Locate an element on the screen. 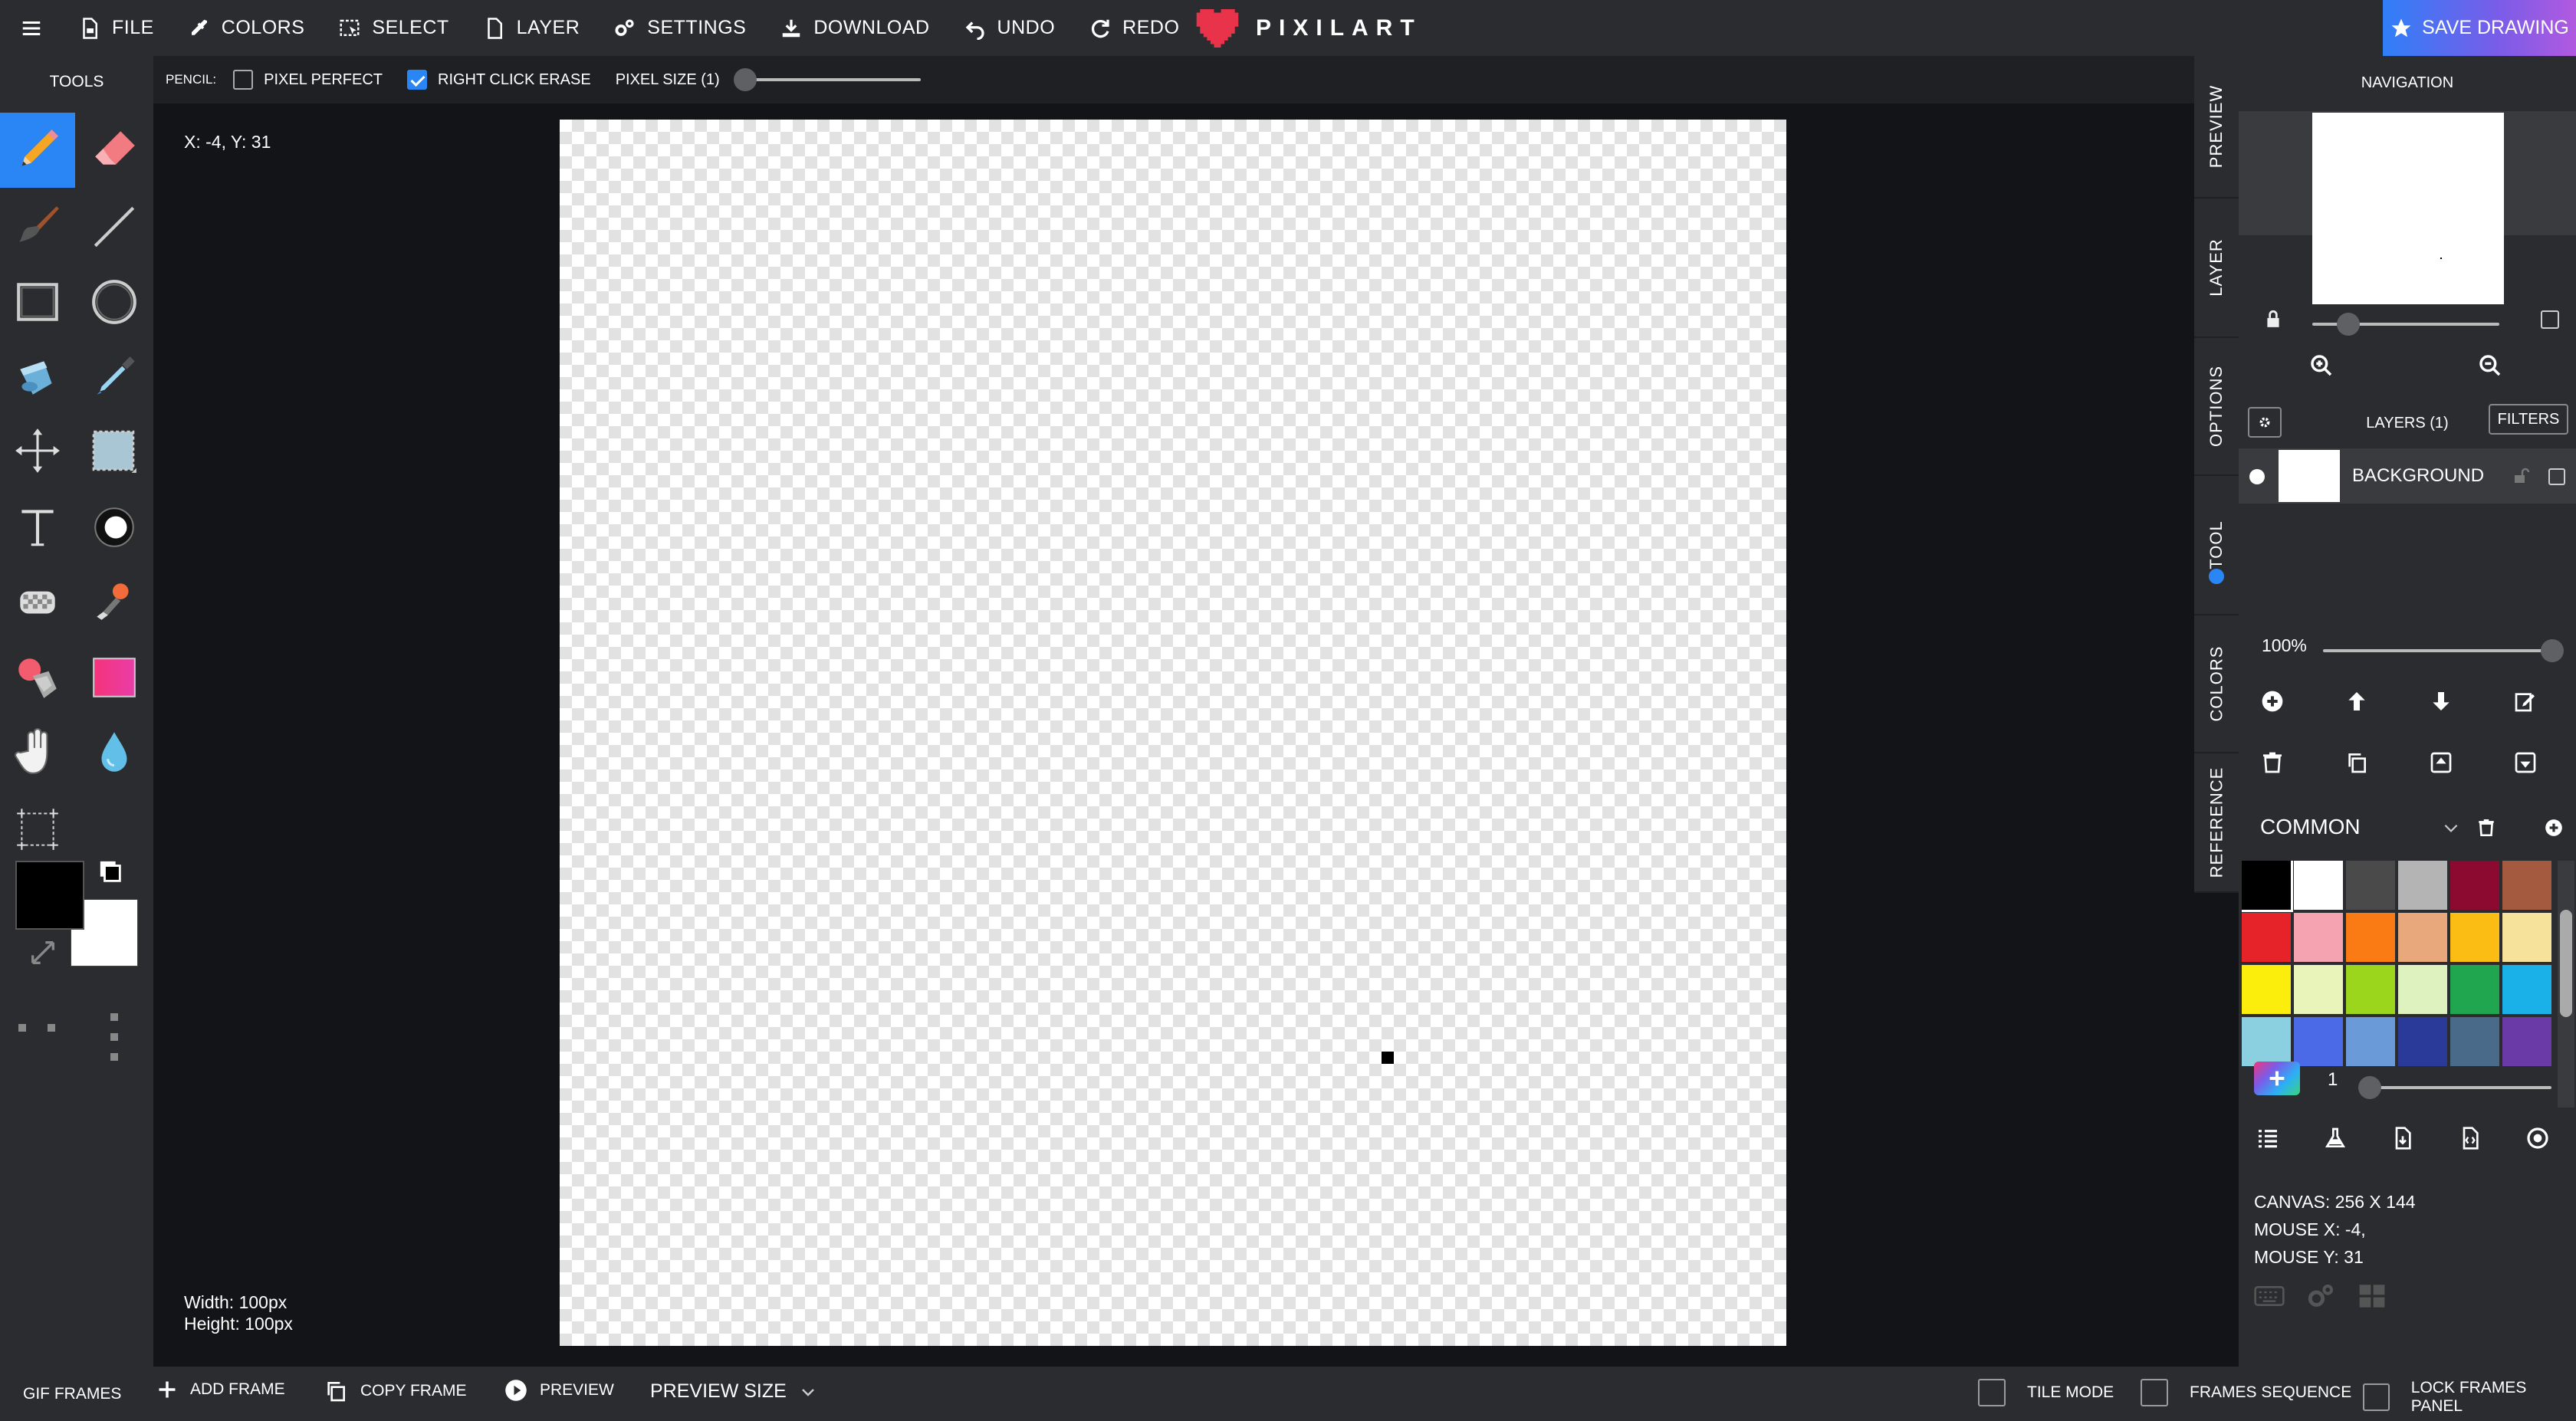 The width and height of the screenshot is (2576, 1421). frames-sequence-checkbox is located at coordinates (2155, 1392).